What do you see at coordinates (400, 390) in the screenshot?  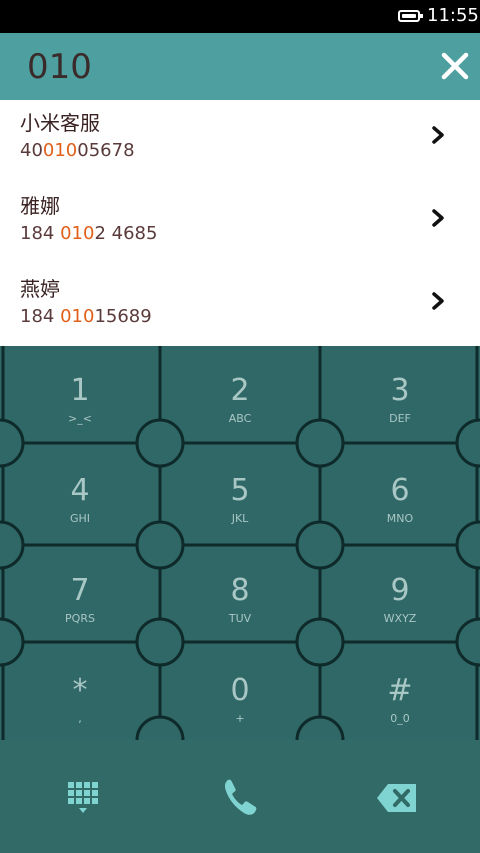 I see `key-digit: 3` at bounding box center [400, 390].